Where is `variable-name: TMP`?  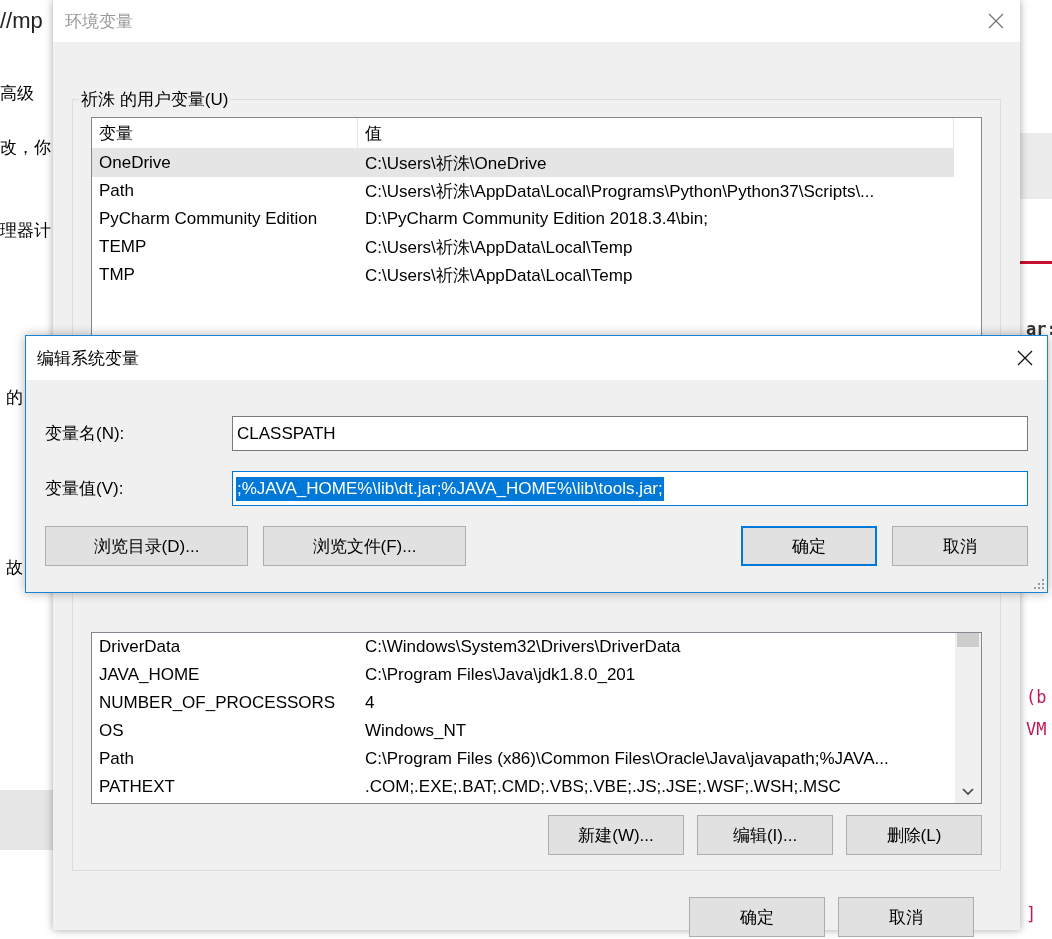
variable-name: TMP is located at coordinates (117, 275).